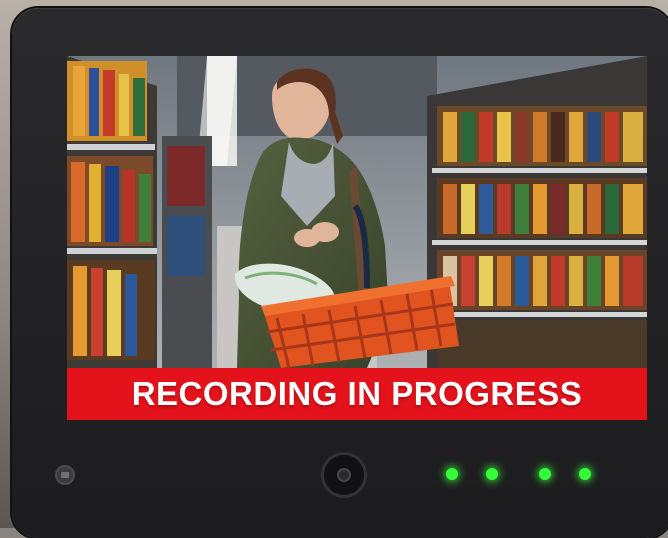 The image size is (668, 538). I want to click on menu-button-icon, so click(65, 475).